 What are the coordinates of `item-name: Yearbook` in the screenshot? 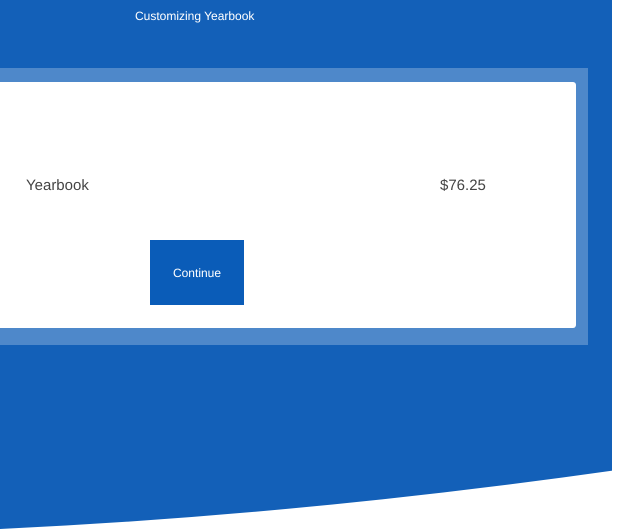 It's located at (57, 186).